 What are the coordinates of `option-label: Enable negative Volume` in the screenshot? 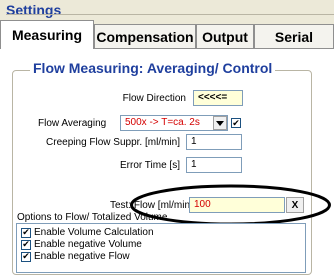 It's located at (88, 244).